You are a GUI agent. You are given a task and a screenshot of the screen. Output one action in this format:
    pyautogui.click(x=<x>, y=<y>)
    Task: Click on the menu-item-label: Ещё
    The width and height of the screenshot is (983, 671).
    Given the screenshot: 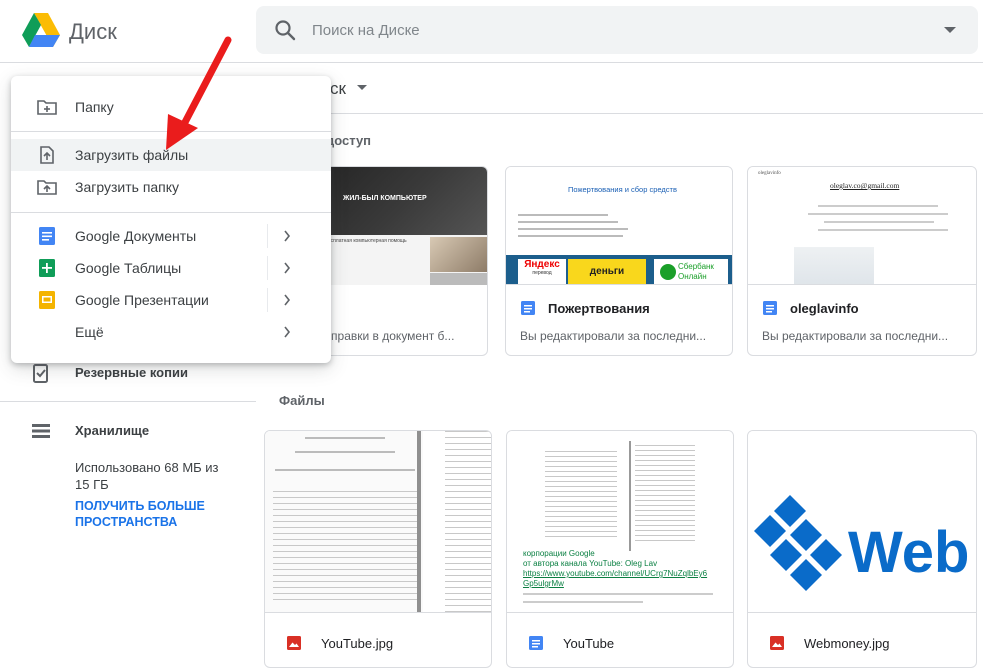 What is the action you would take?
    pyautogui.click(x=89, y=332)
    